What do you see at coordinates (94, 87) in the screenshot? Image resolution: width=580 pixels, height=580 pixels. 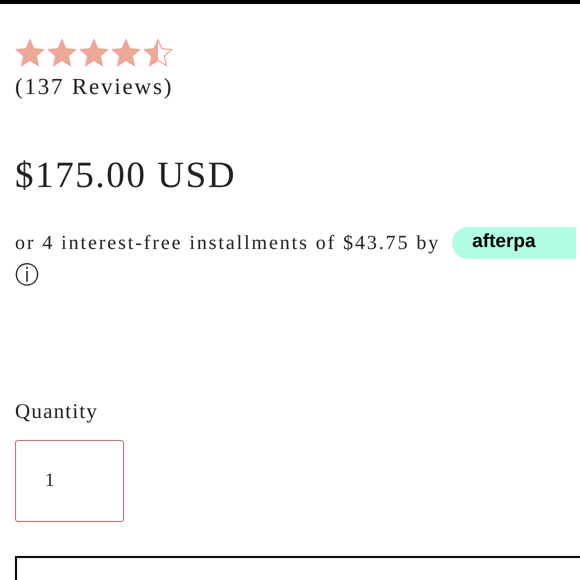 I see `review-count: (137 Reviews)` at bounding box center [94, 87].